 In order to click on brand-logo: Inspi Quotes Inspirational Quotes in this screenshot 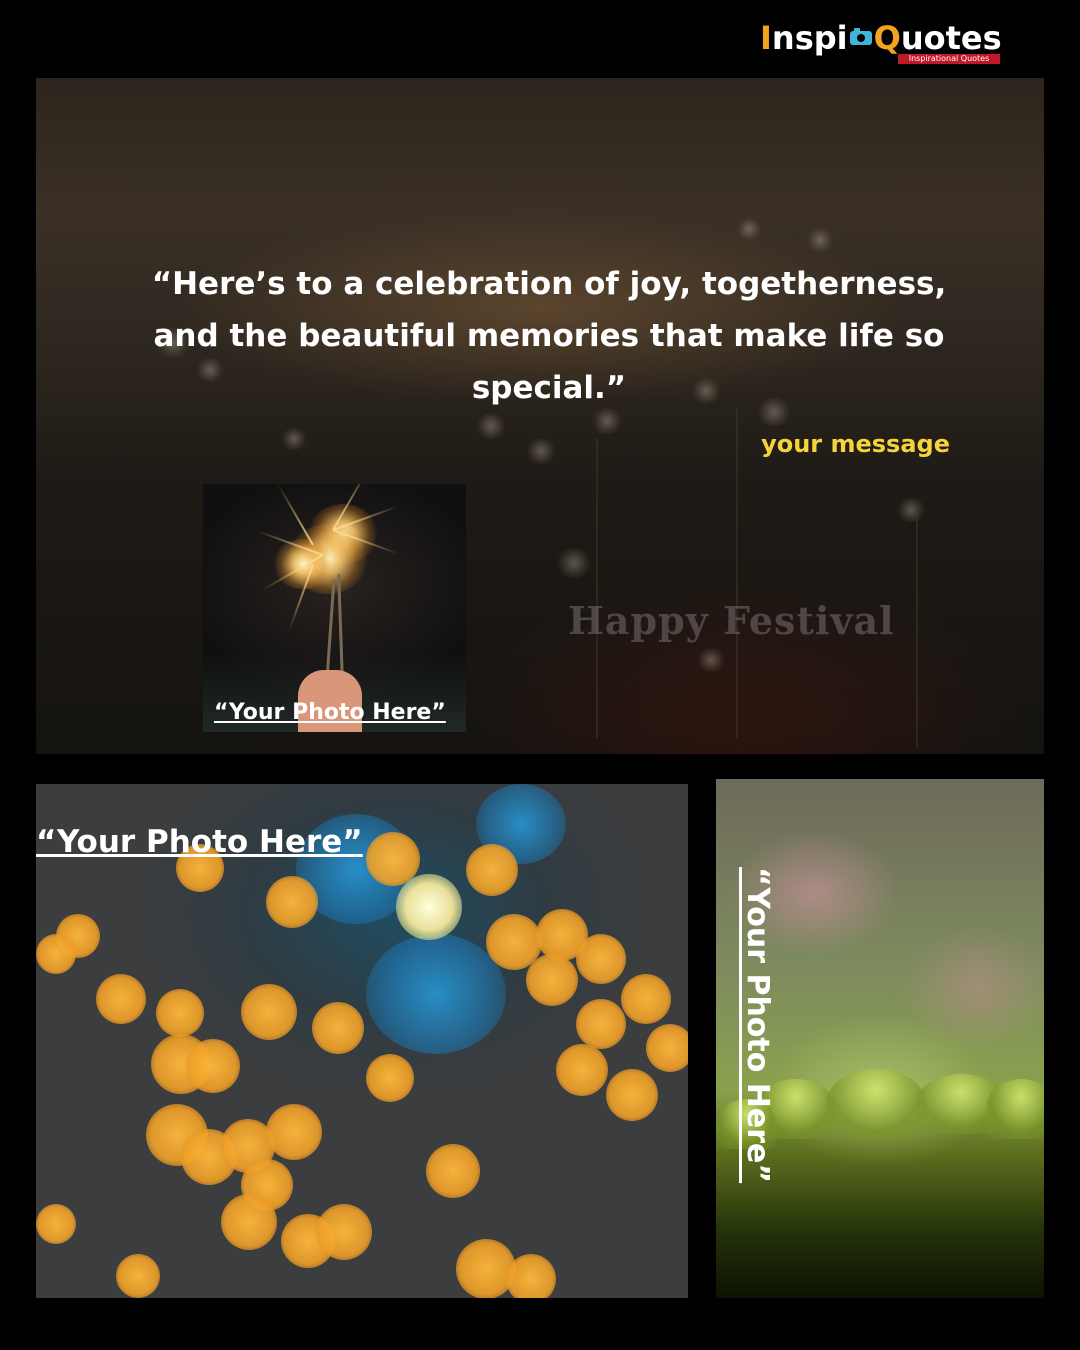, I will do `click(882, 43)`.